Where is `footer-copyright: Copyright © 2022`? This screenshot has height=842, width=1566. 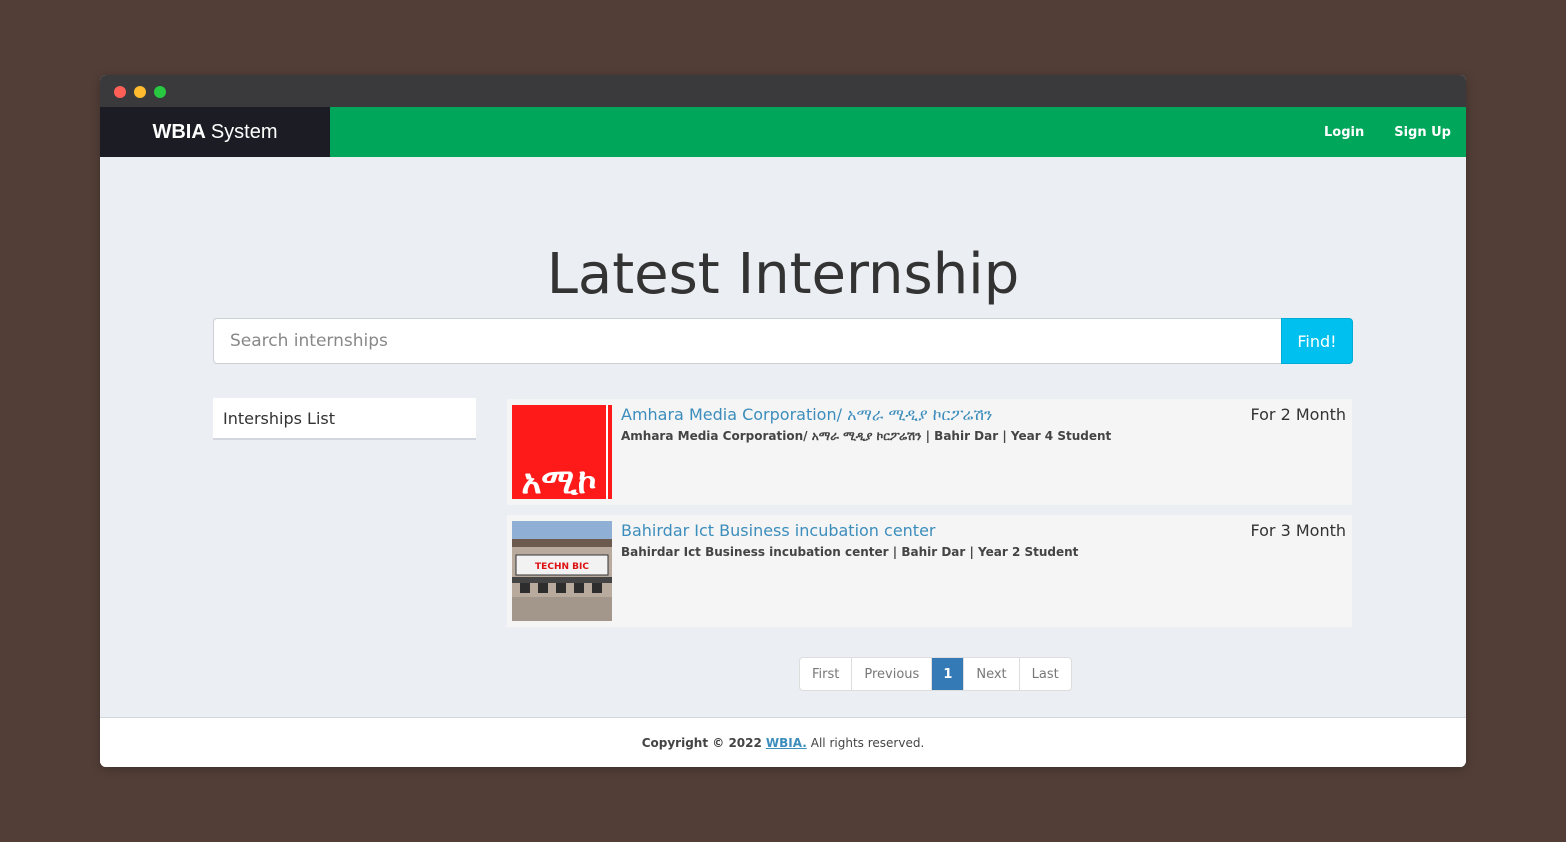 footer-copyright: Copyright © 2022 is located at coordinates (701, 742).